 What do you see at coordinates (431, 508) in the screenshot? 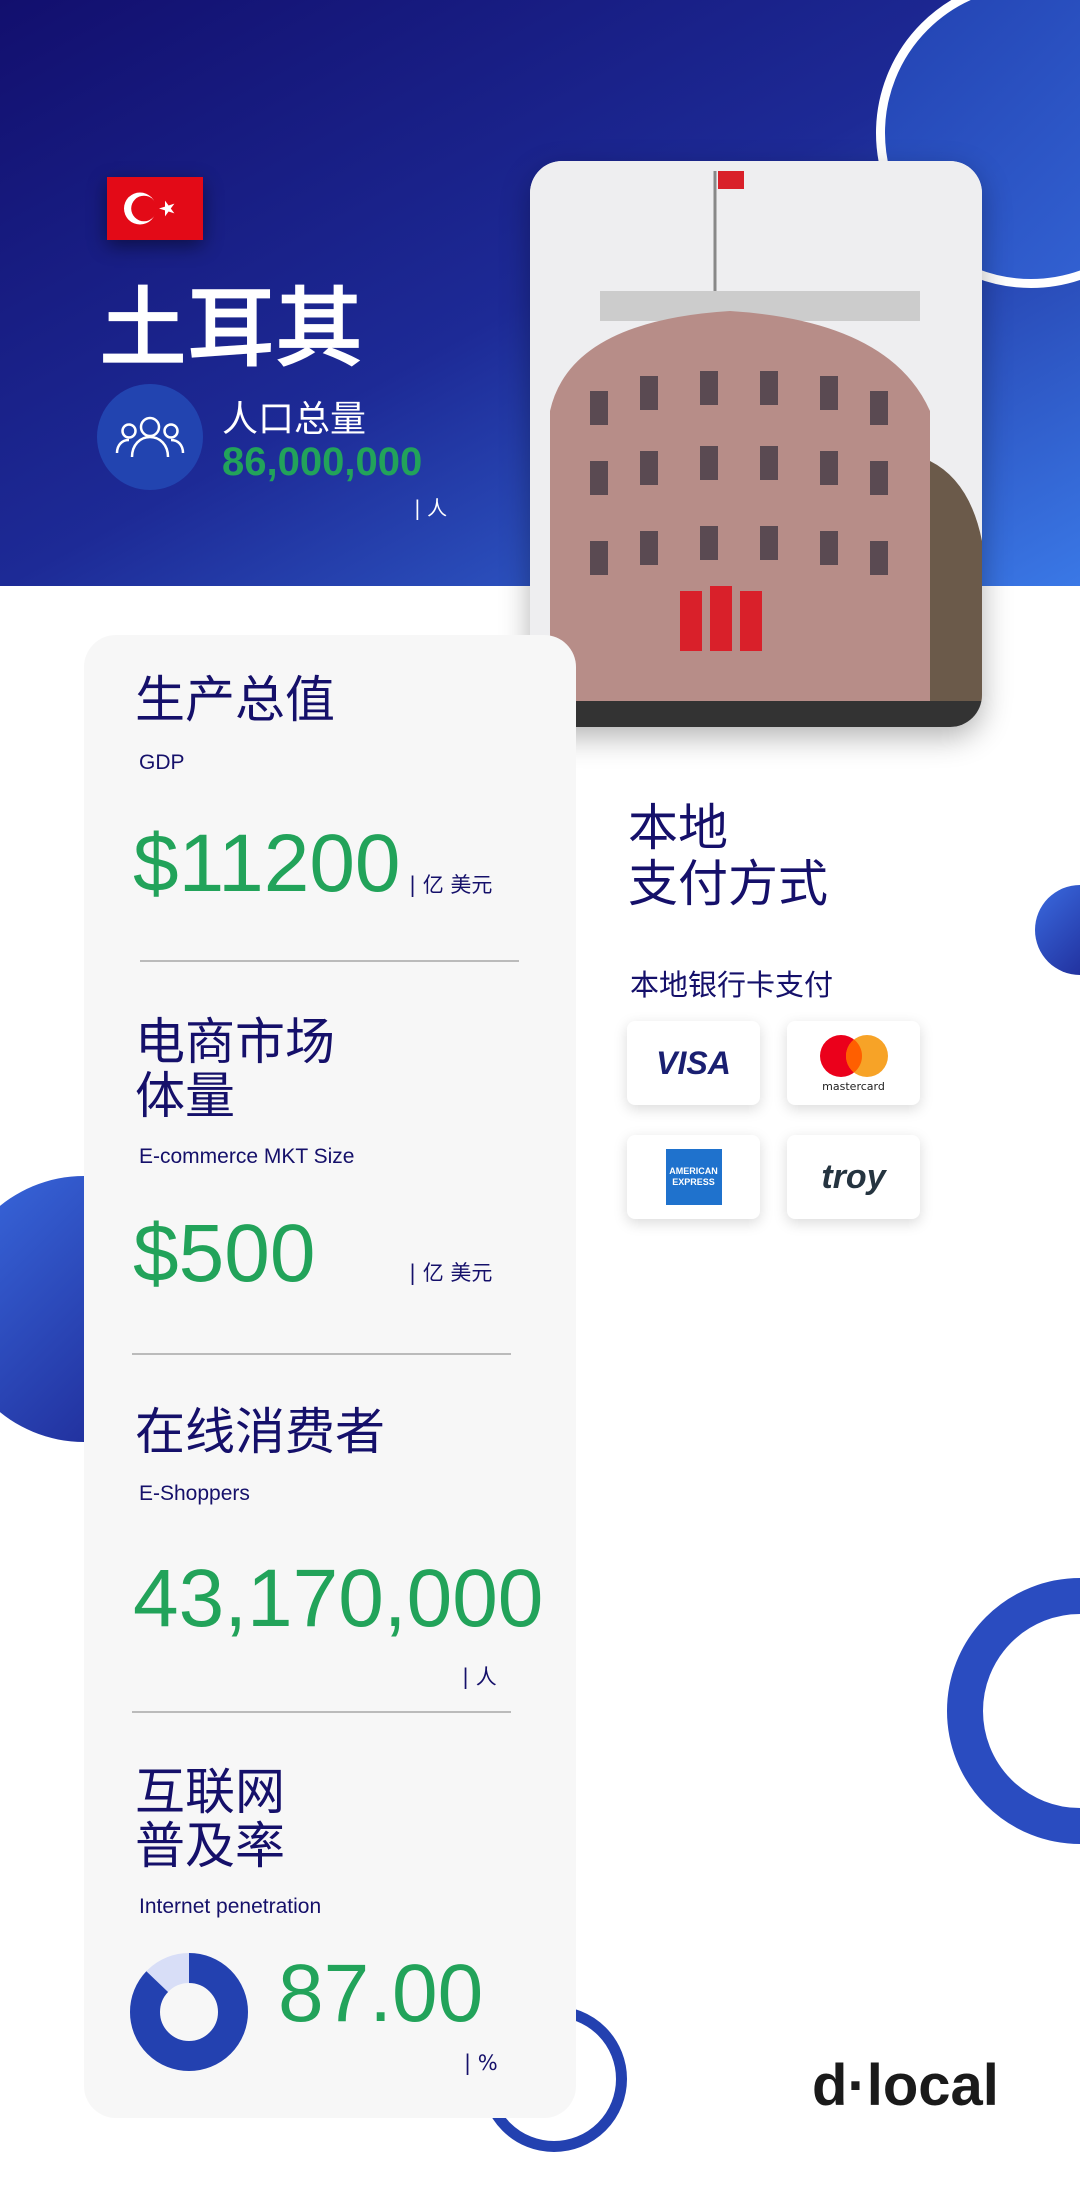
I see `population-unit: | 人` at bounding box center [431, 508].